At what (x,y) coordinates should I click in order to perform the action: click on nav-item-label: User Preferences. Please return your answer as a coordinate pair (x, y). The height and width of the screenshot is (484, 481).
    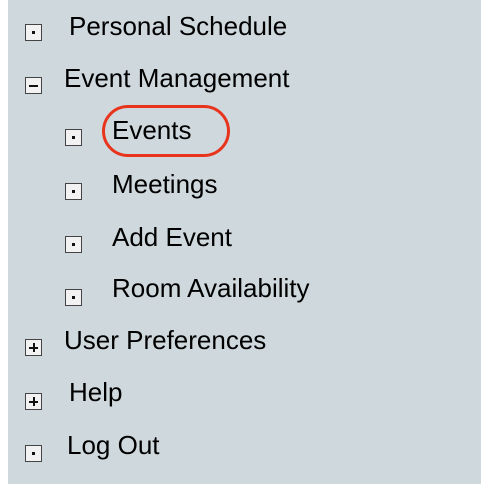
    Looking at the image, I should click on (165, 340).